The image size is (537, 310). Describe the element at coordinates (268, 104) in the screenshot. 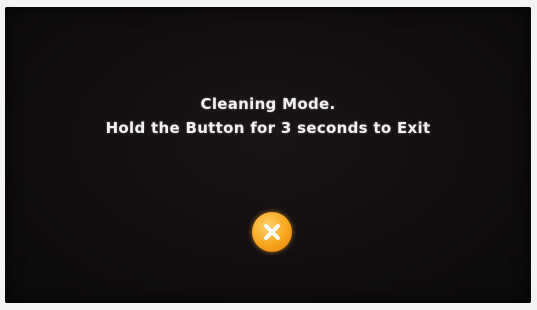

I see `cleaning-mode-title: Cleaning Mode.` at that location.